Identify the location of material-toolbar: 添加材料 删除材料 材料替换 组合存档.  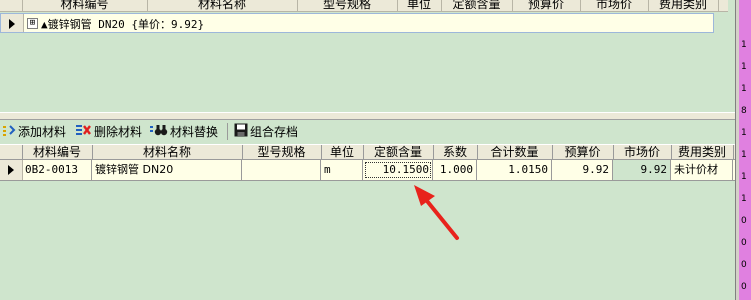
(367, 131).